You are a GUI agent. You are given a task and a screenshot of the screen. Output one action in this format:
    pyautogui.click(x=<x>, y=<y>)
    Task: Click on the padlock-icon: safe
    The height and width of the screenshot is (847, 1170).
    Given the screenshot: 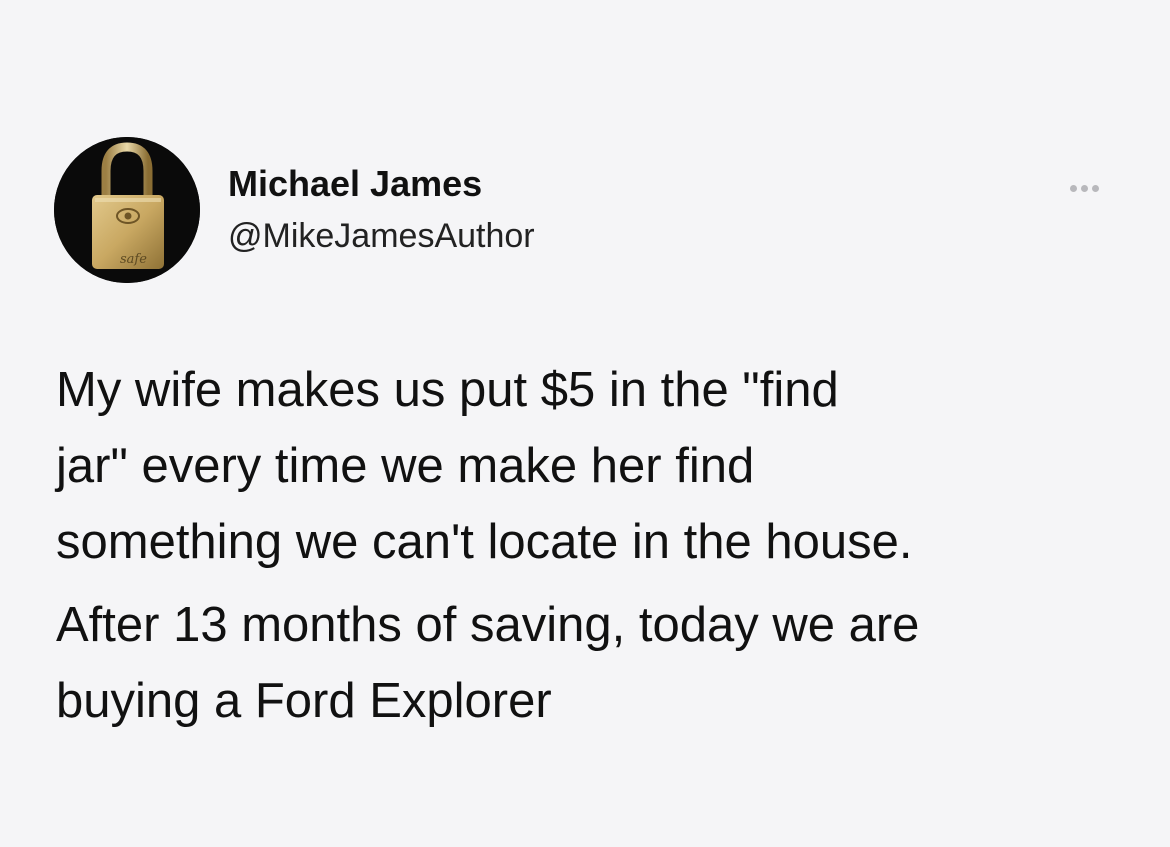 What is the action you would take?
    pyautogui.click(x=127, y=210)
    